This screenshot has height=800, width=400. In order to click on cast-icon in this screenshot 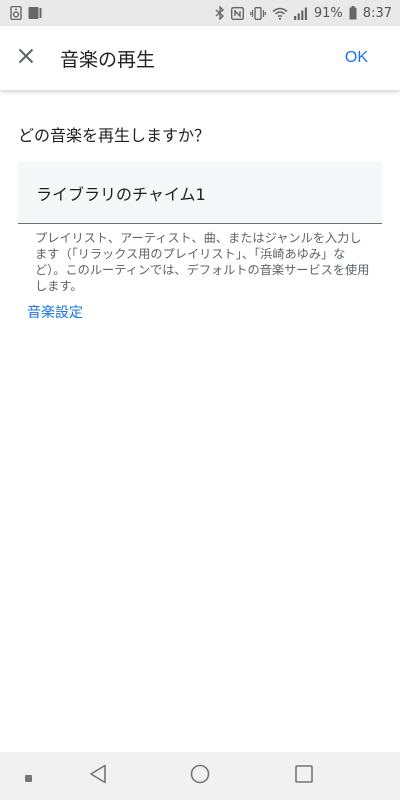, I will do `click(35, 13)`.